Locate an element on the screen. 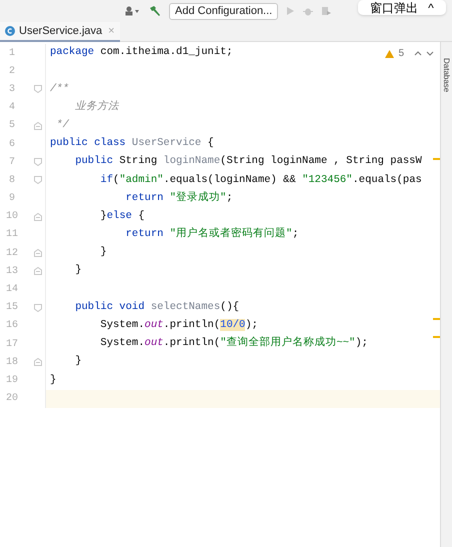 This screenshot has width=452, height=547. code-line: return "用户名或者密码有问题"; is located at coordinates (211, 234).